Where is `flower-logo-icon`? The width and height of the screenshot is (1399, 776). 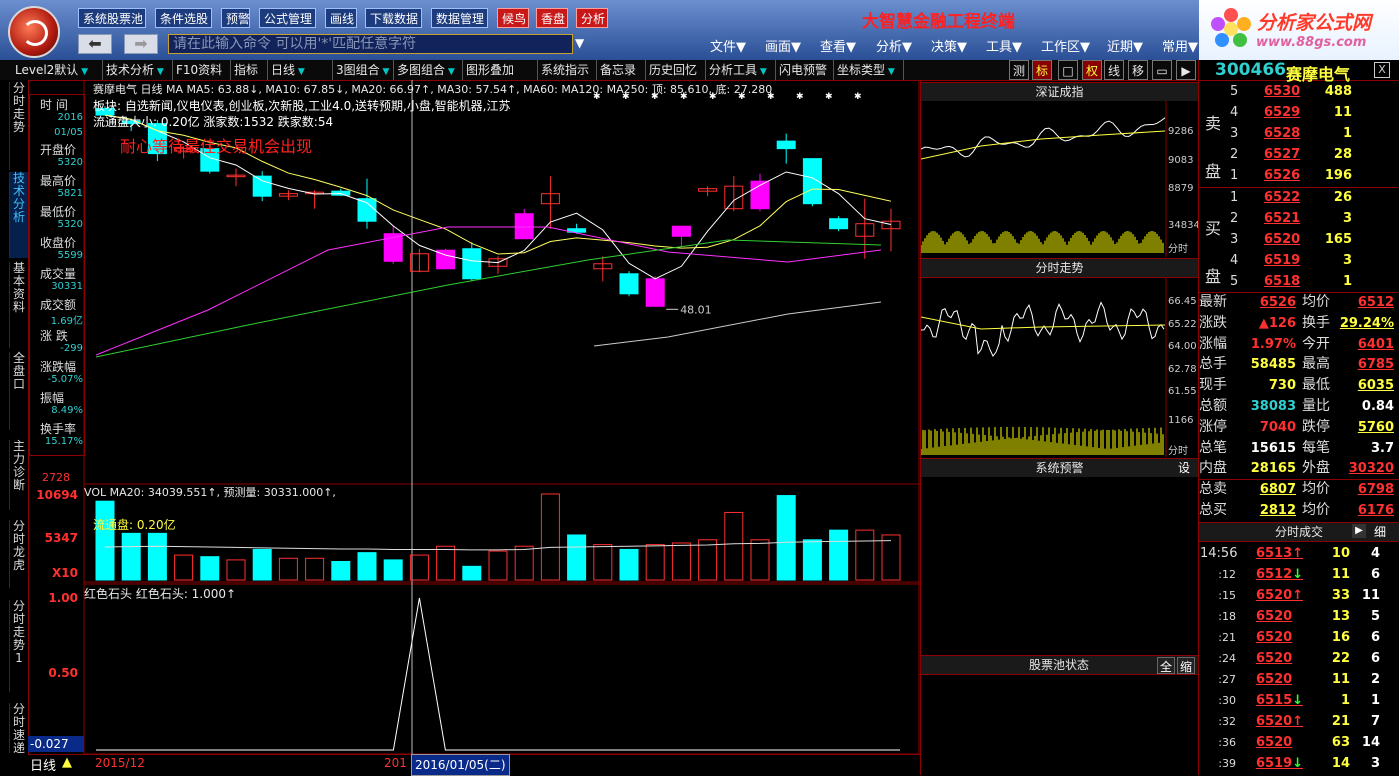
flower-logo-icon is located at coordinates (1231, 30).